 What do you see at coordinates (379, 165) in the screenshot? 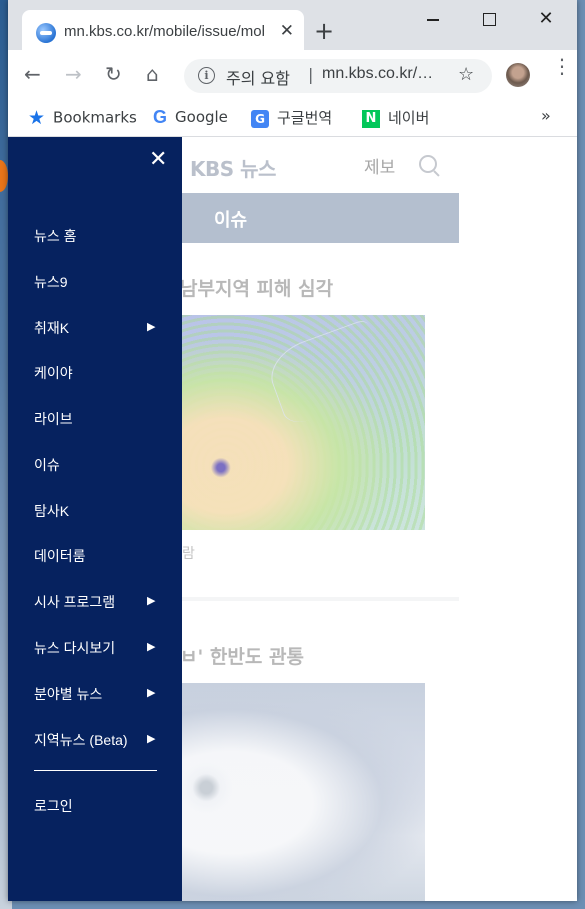
I see `report-link: 제보` at bounding box center [379, 165].